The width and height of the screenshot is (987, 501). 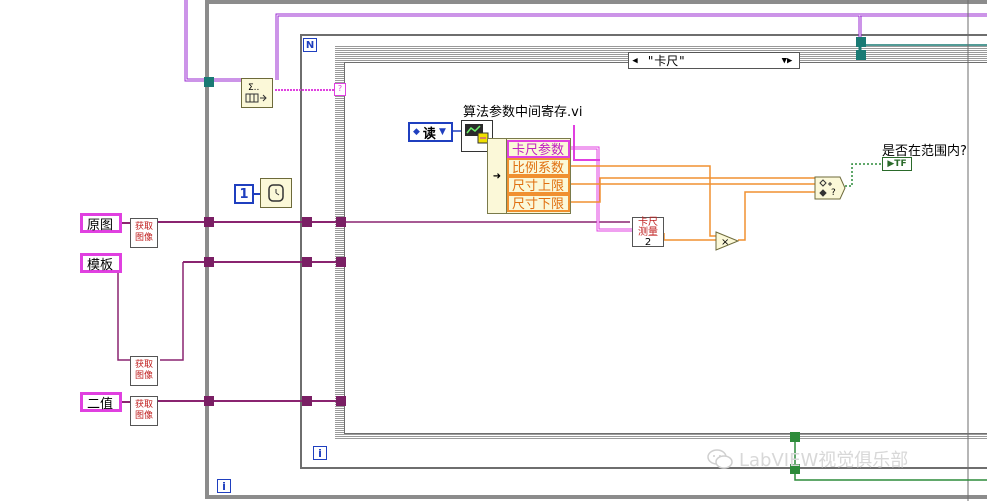 I want to click on case-input-terminal: ?, so click(x=340, y=89).